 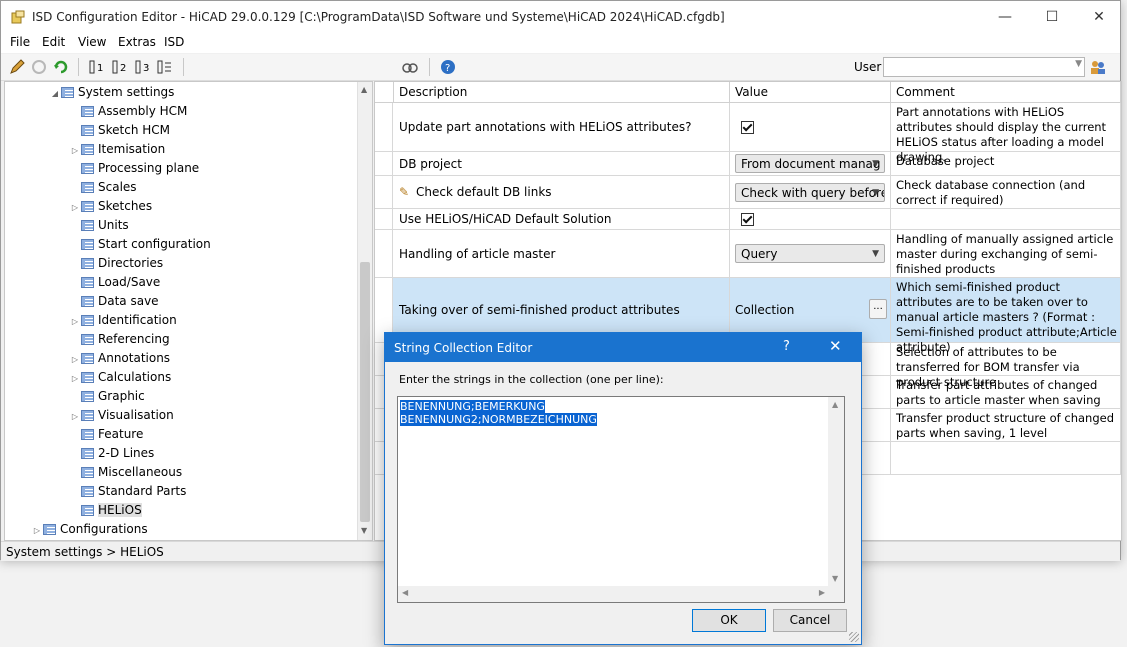 I want to click on tree-scroll-thumb, so click(x=365, y=392).